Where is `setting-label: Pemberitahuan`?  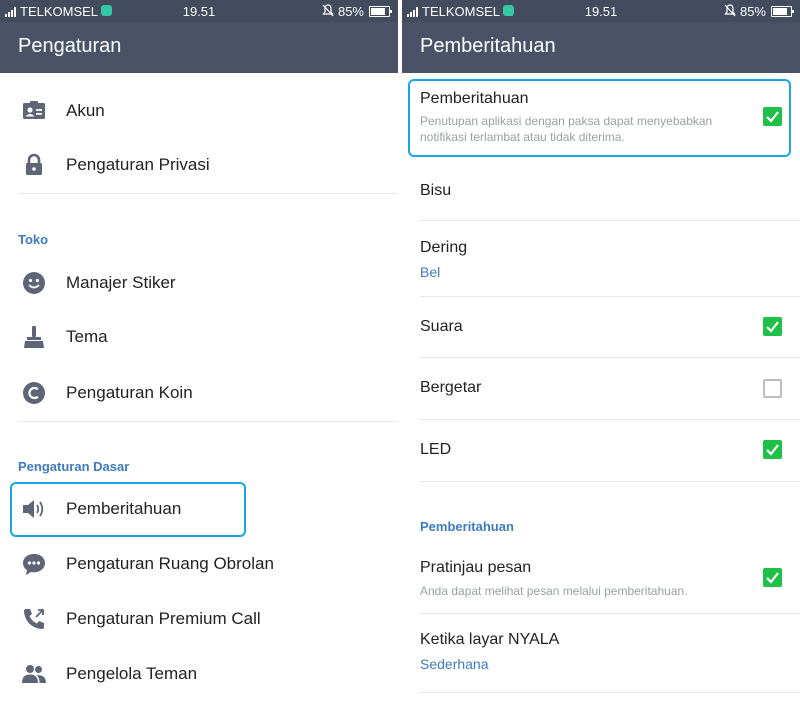
setting-label: Pemberitahuan is located at coordinates (474, 98).